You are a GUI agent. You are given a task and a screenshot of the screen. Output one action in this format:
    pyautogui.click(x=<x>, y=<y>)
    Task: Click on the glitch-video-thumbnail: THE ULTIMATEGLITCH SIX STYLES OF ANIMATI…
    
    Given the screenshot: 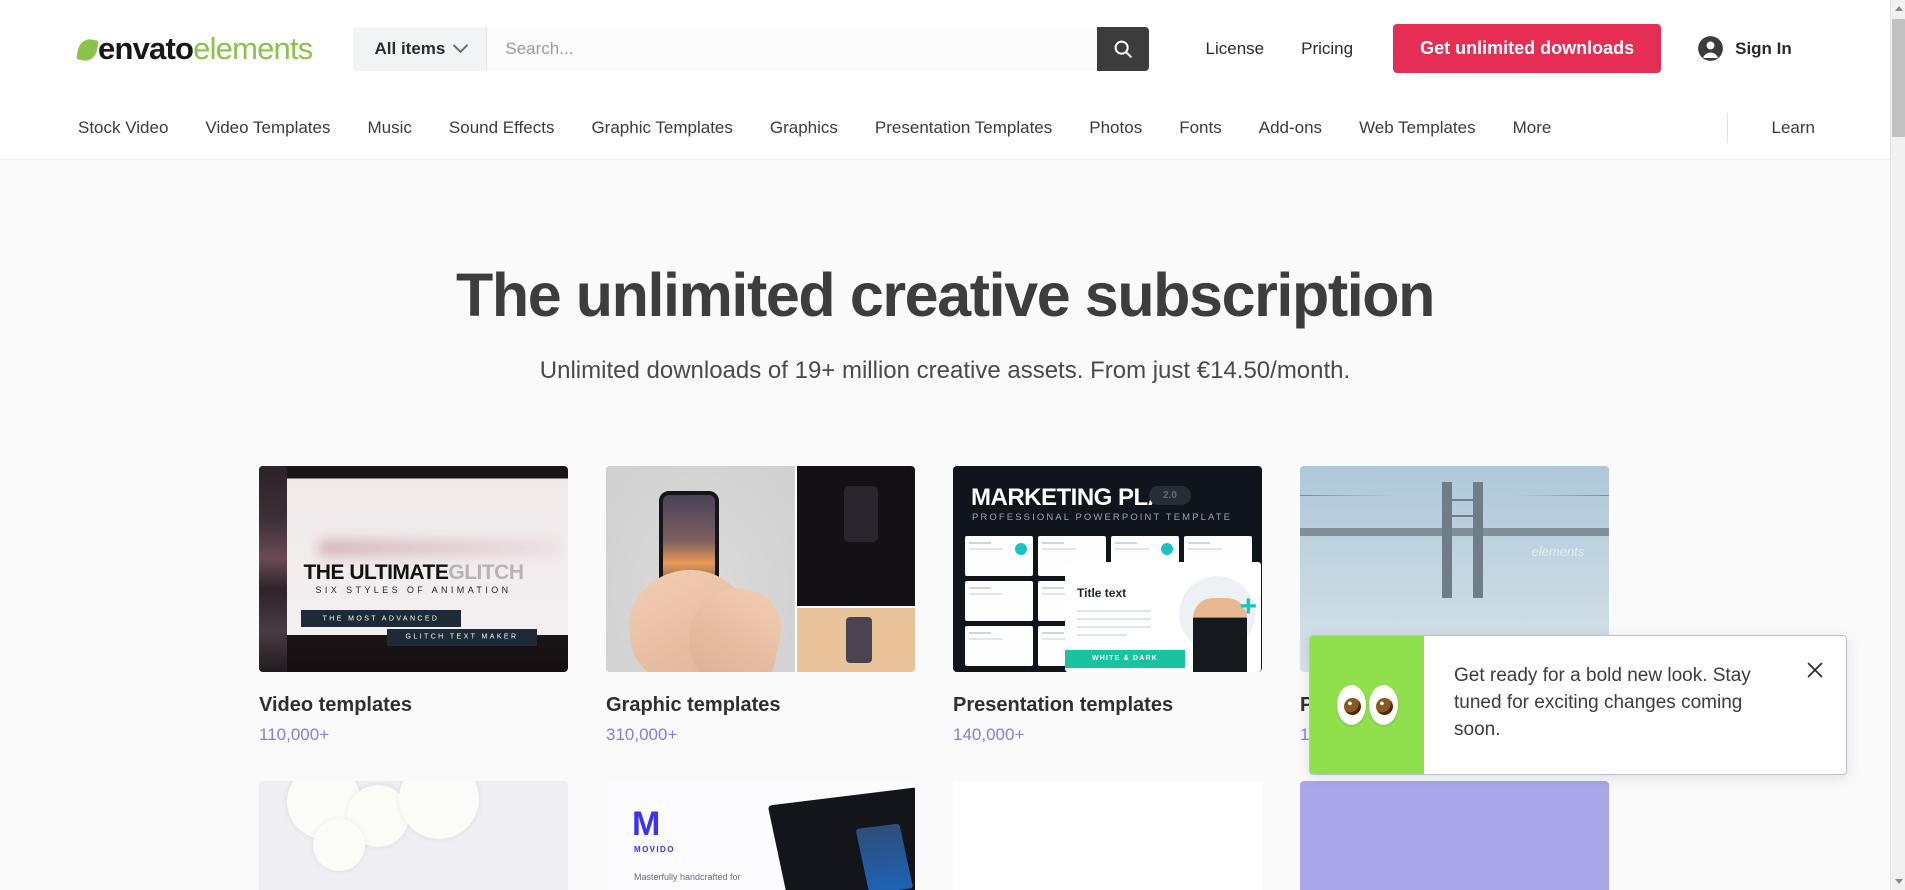 What is the action you would take?
    pyautogui.click(x=413, y=569)
    